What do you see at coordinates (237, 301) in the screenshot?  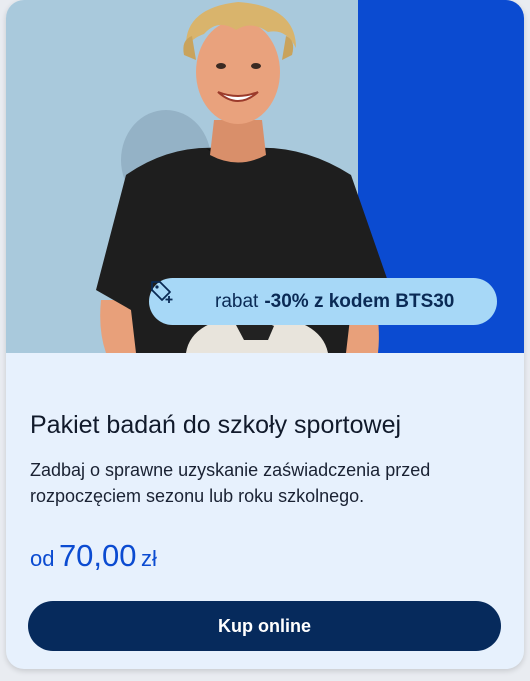 I see `discount-label: rabat` at bounding box center [237, 301].